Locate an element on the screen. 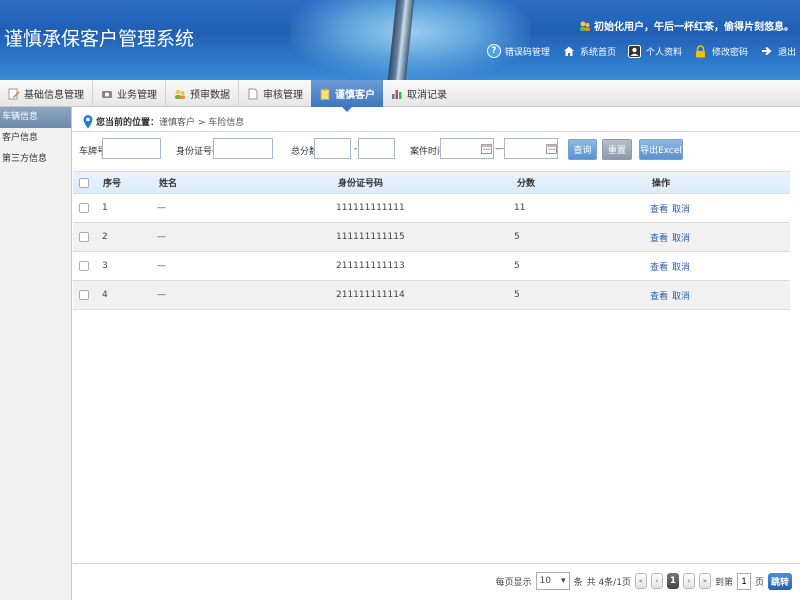 The image size is (800, 600). reset-button: 重置 is located at coordinates (617, 149).